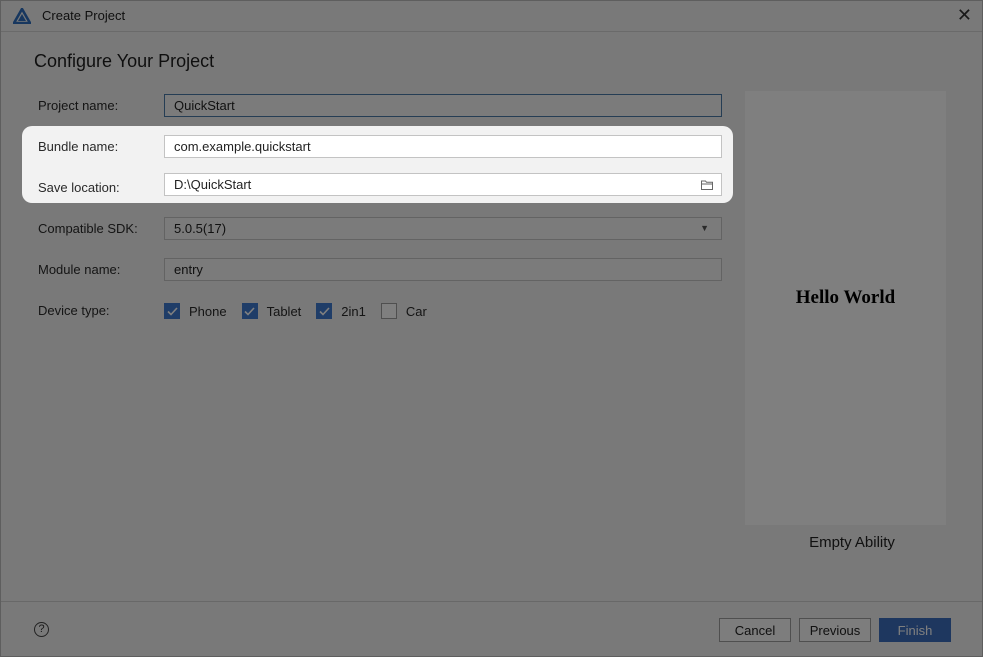 Image resolution: width=983 pixels, height=657 pixels. Describe the element at coordinates (353, 311) in the screenshot. I see `device-option-label: 2in1` at that location.